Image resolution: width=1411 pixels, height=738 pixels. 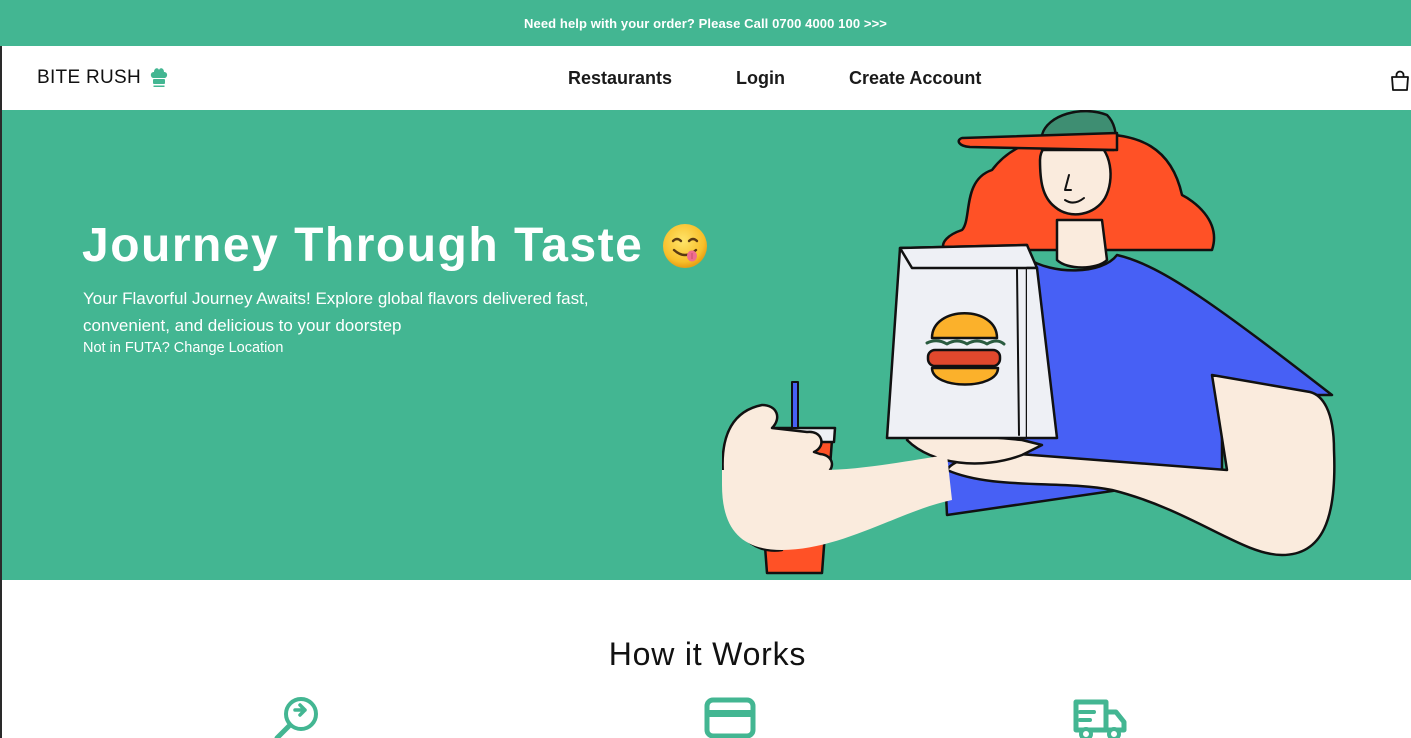 I want to click on nav-create-account: Create Account, so click(x=915, y=78).